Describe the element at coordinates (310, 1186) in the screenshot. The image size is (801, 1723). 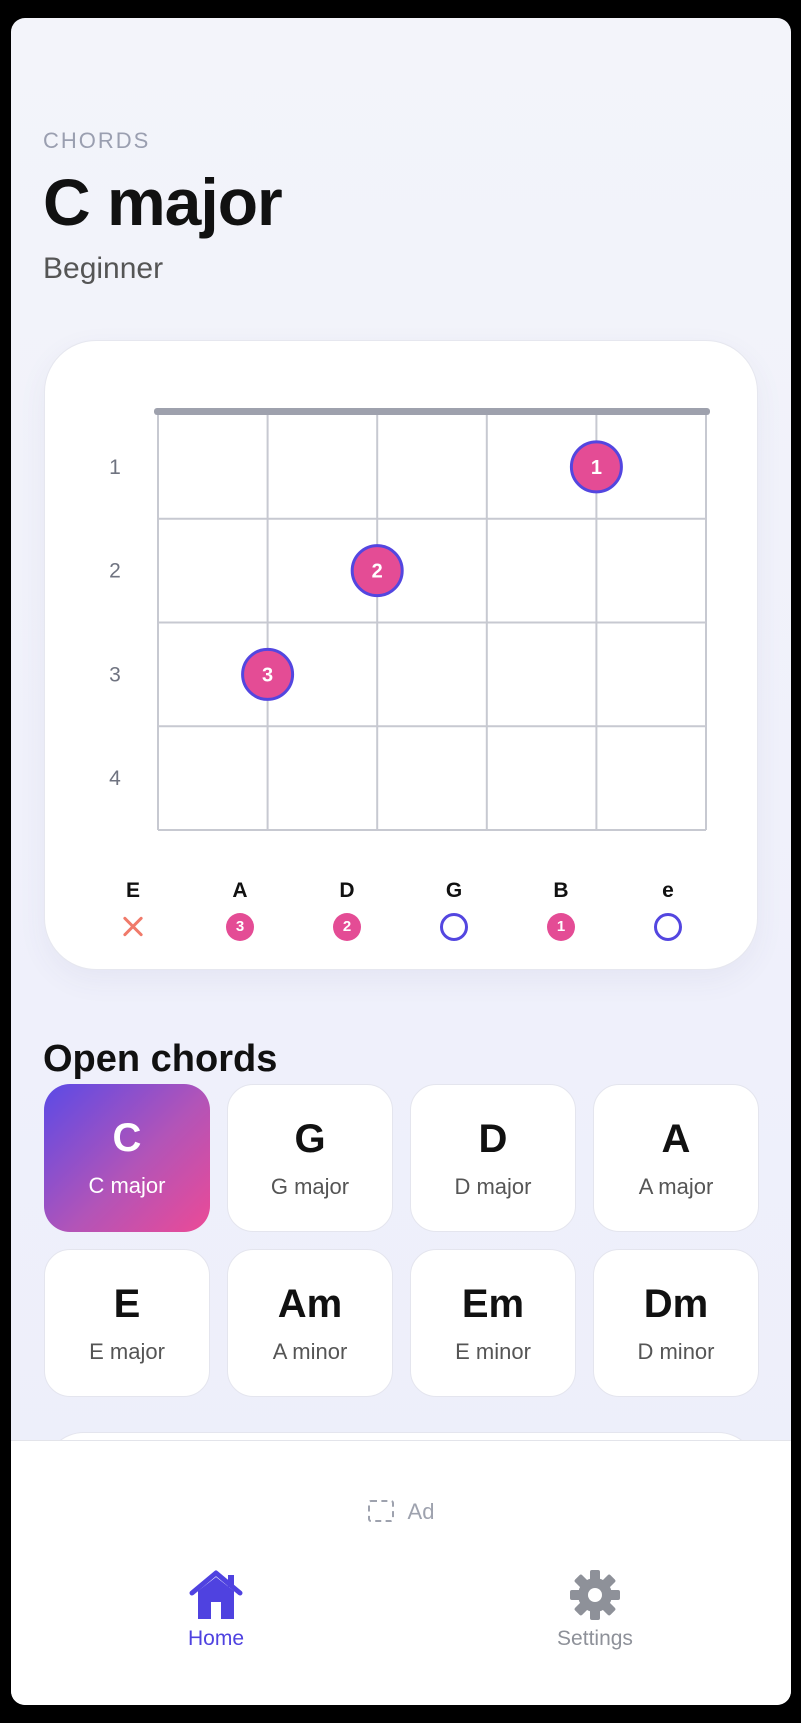
I see `chord-name: G major` at that location.